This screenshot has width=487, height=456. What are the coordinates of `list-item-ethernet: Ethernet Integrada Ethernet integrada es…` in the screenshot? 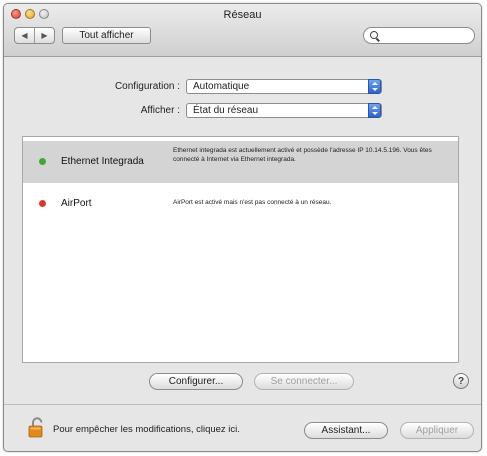 It's located at (240, 162).